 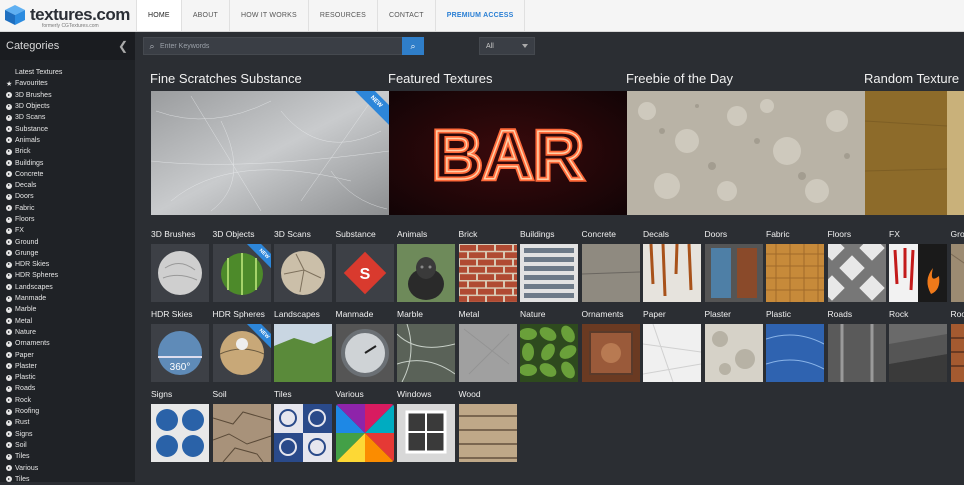 I want to click on featured-image-random, so click(x=914, y=153).